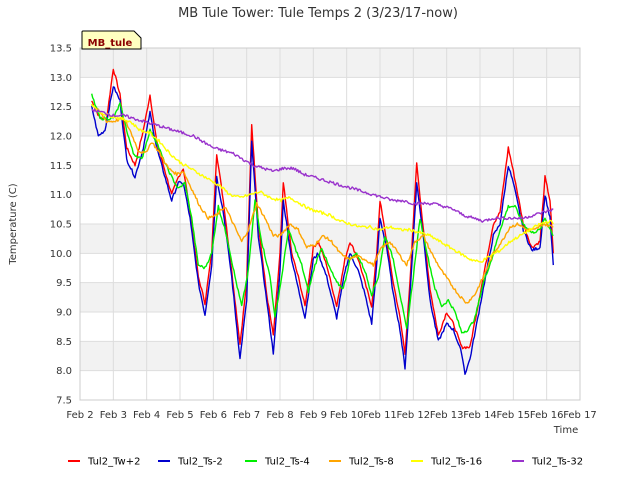  Describe the element at coordinates (79, 415) in the screenshot. I see `x-tick-label: Feb 2` at that location.